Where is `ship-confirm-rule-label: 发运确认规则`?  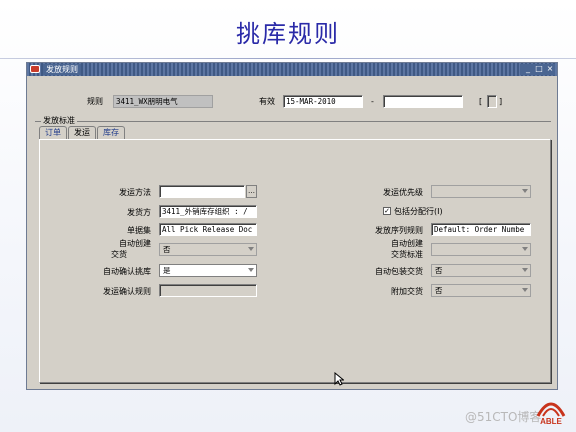
ship-confirm-rule-label: 发运确认规则 is located at coordinates (127, 291).